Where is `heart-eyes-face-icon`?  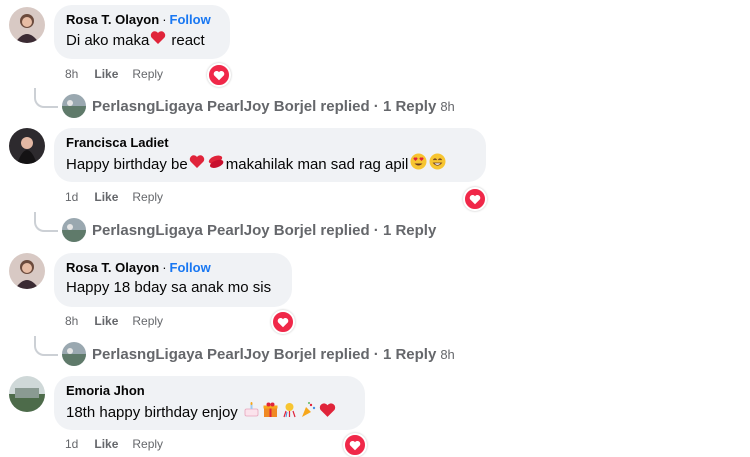 heart-eyes-face-icon is located at coordinates (418, 164).